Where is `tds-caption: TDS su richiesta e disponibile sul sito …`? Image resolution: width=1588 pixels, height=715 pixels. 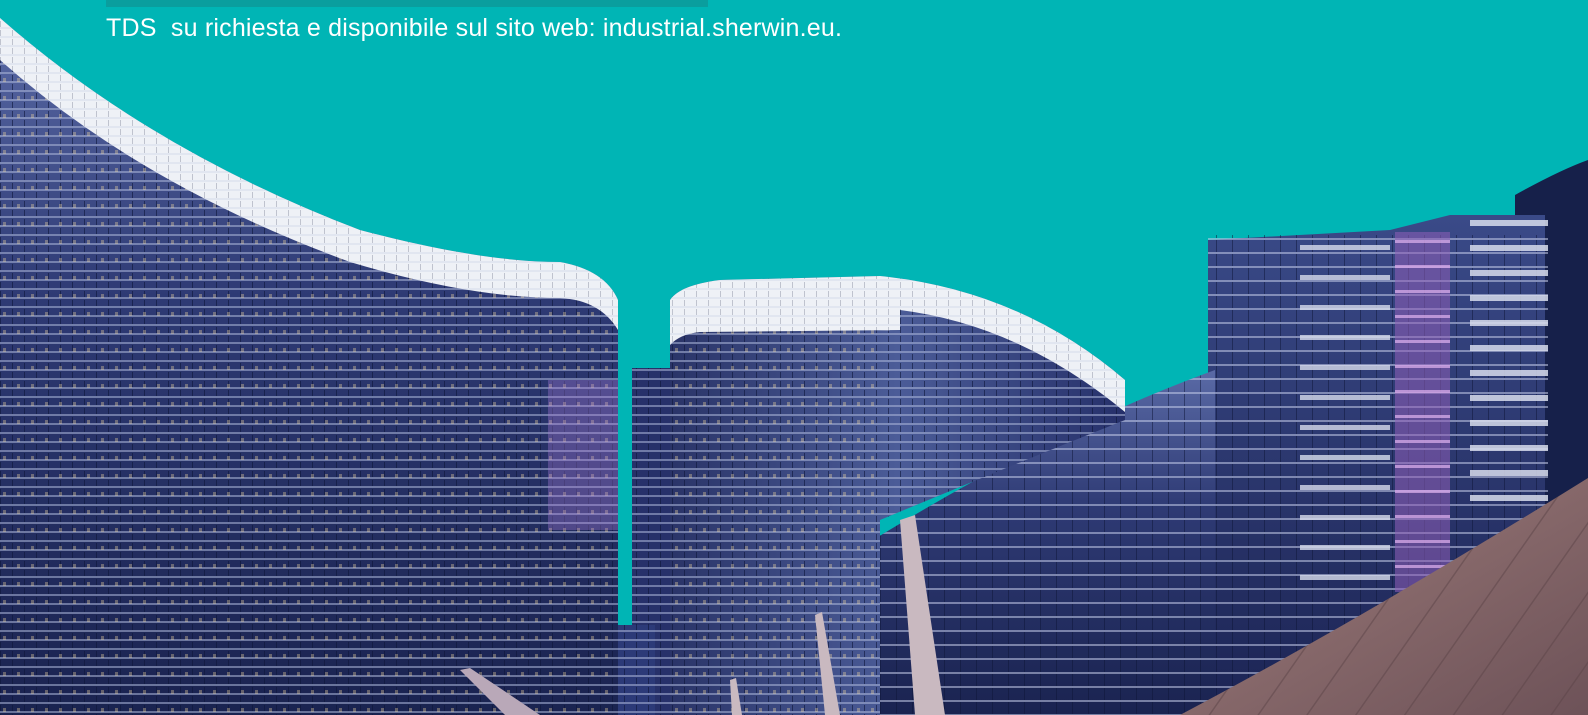 tds-caption: TDS su richiesta e disponibile sul sito … is located at coordinates (474, 28).